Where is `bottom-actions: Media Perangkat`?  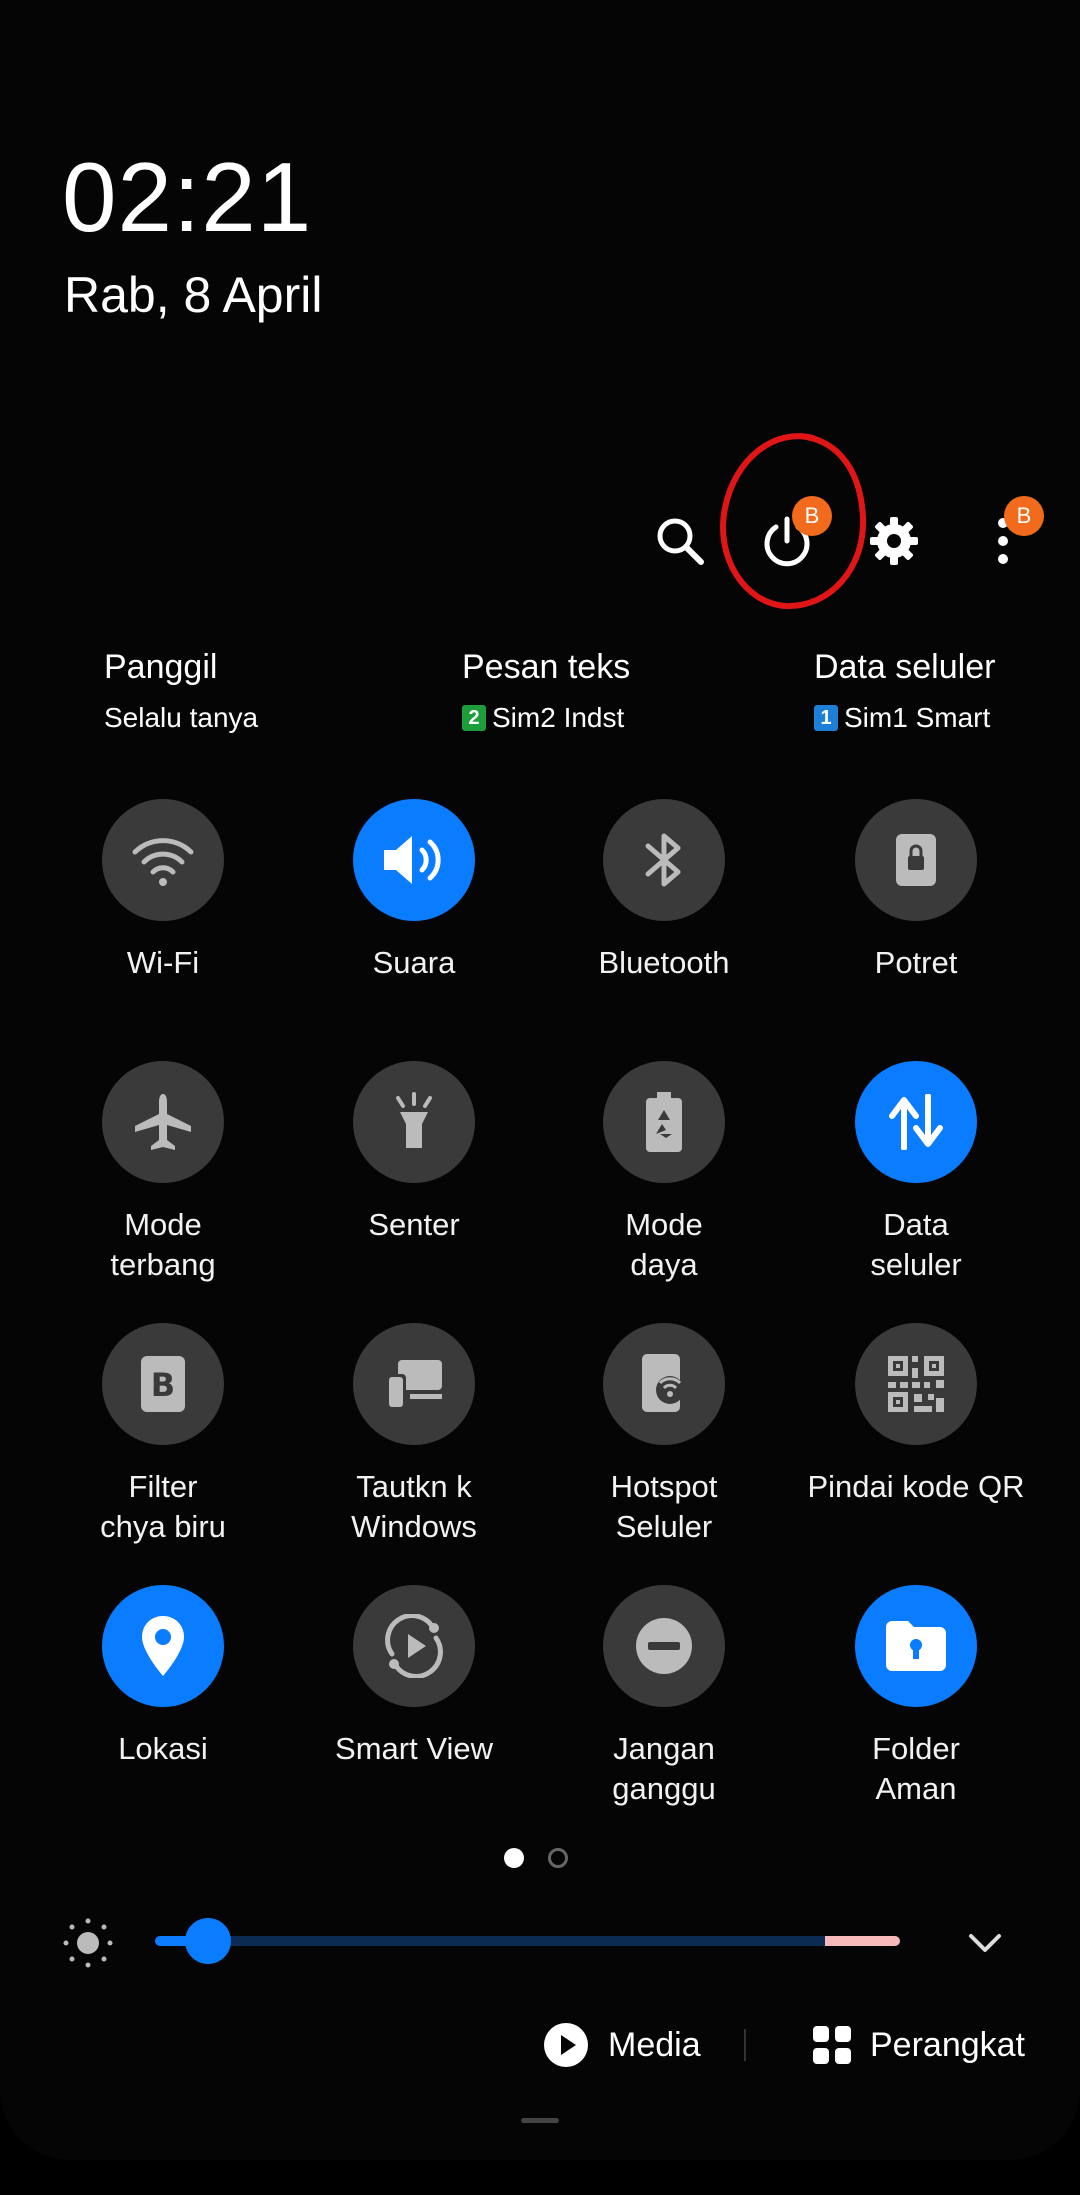 bottom-actions: Media Perangkat is located at coordinates (540, 2045).